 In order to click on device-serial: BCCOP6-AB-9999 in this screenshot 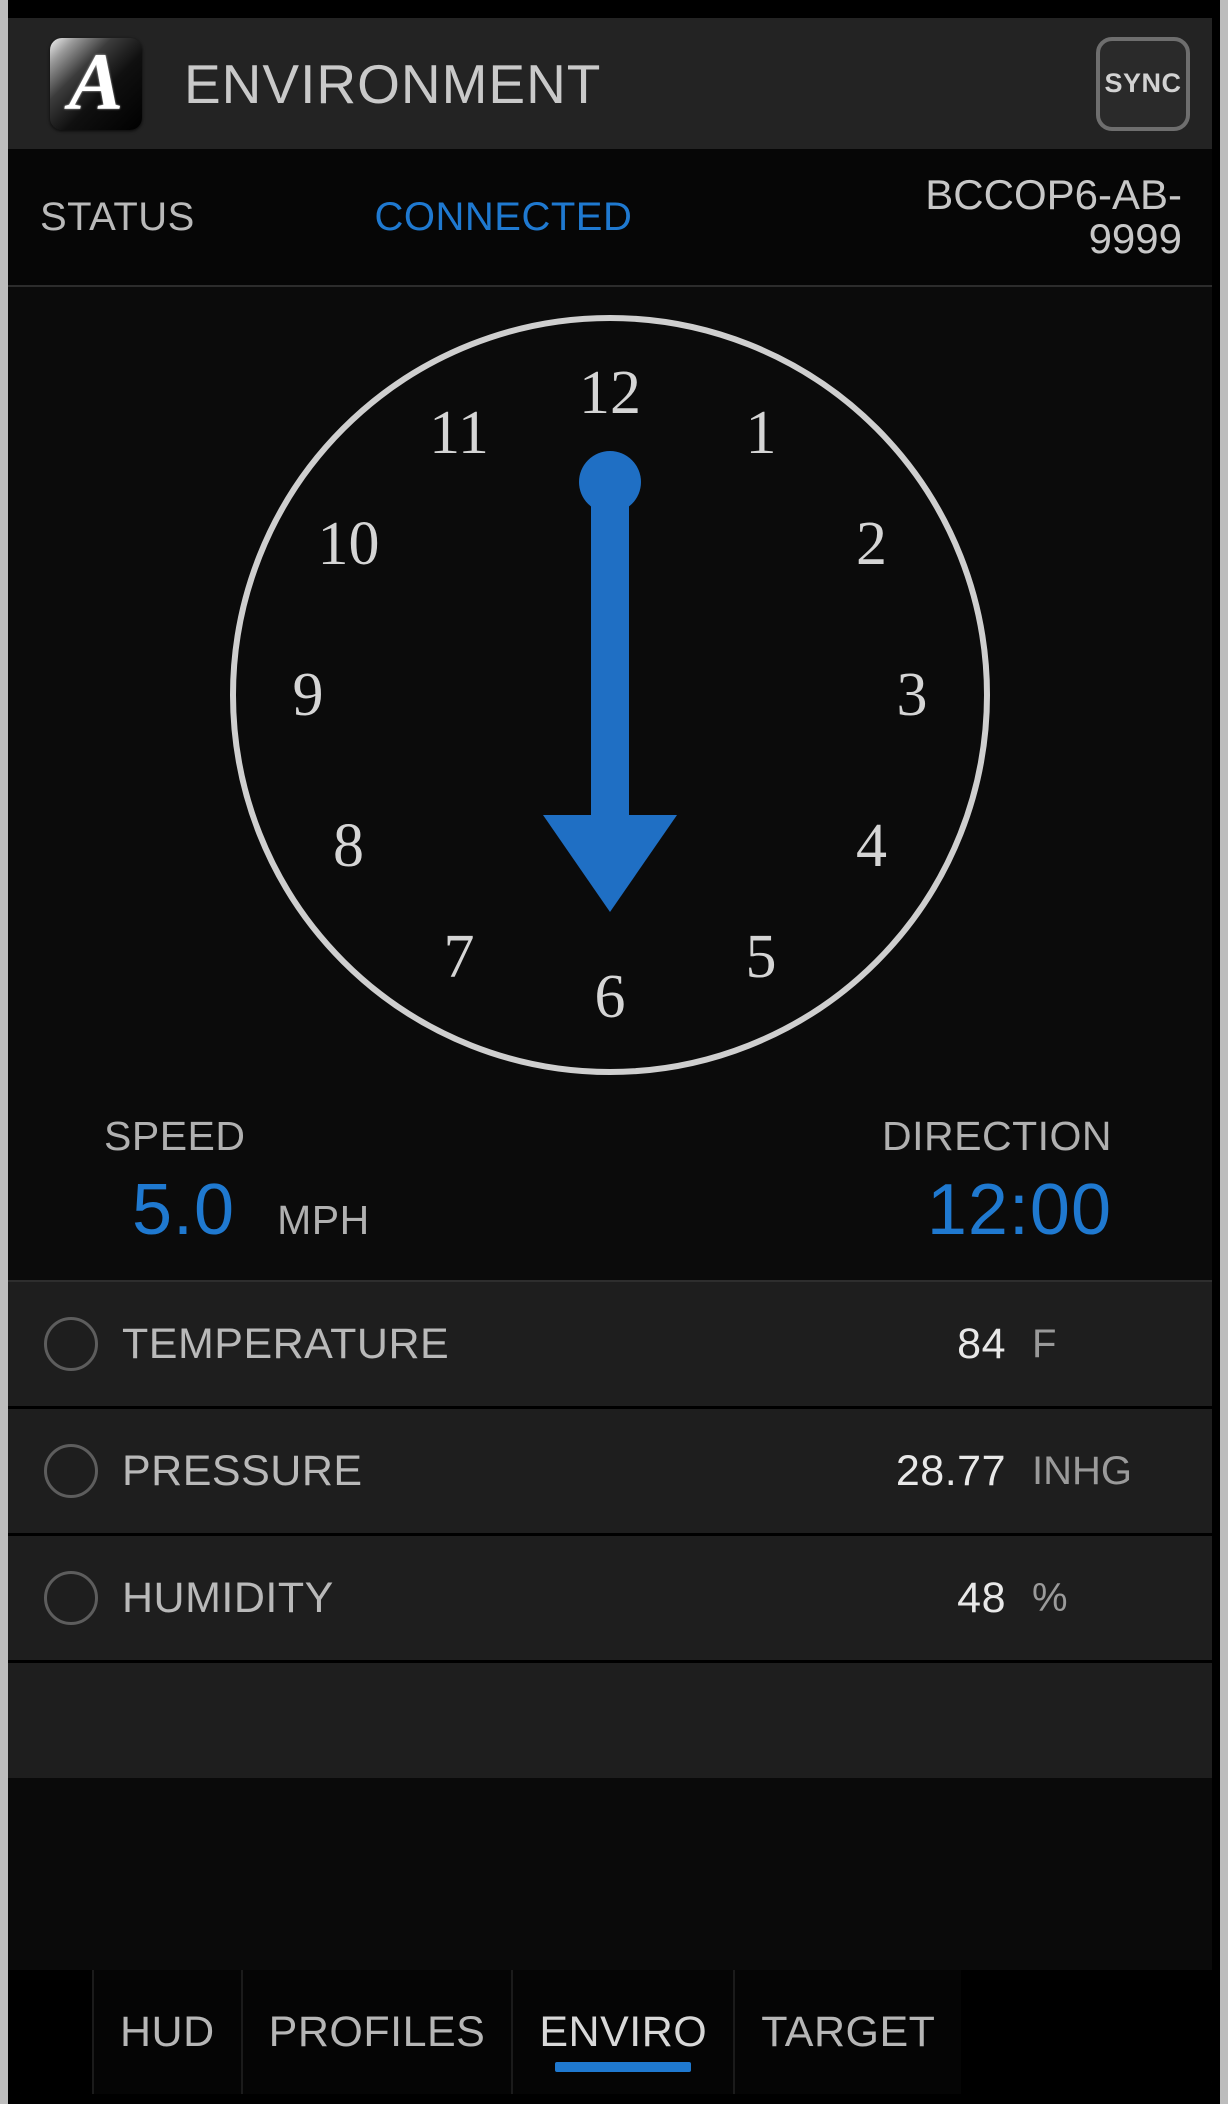, I will do `click(1053, 216)`.